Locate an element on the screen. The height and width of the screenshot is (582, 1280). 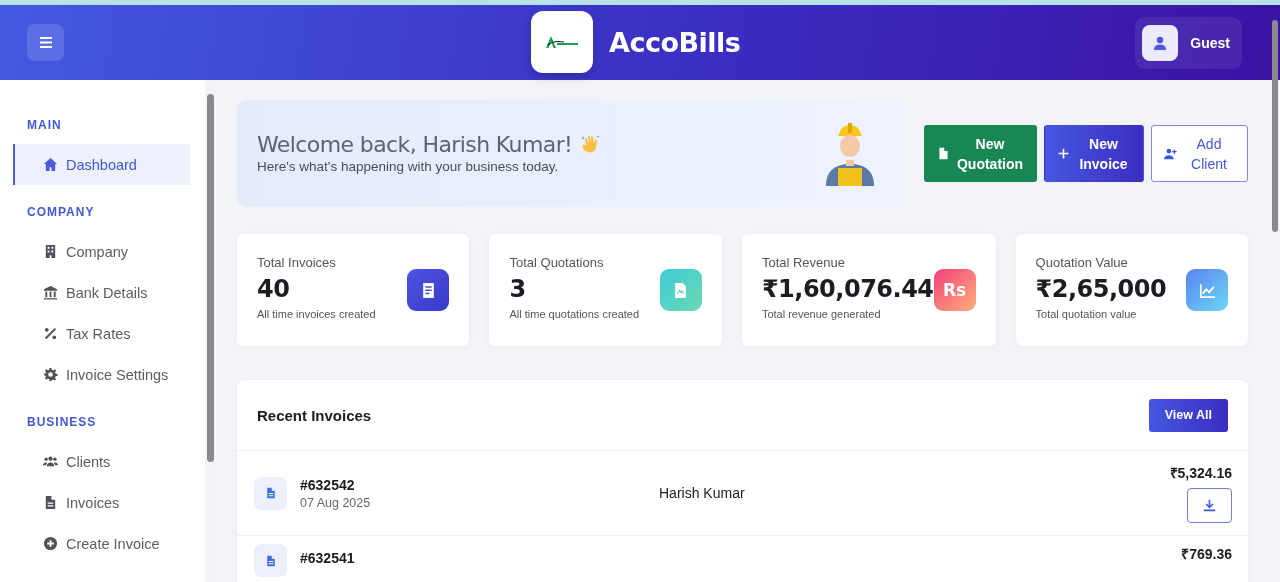
stat-value: ₹1,60,076.44 is located at coordinates (847, 289).